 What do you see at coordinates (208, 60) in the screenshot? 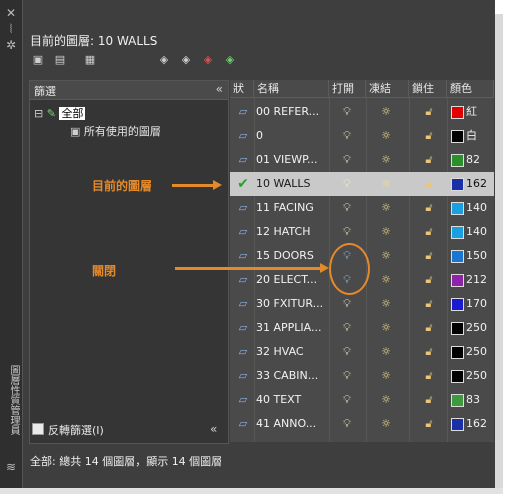
I see `delete-layer-button: ◈` at bounding box center [208, 60].